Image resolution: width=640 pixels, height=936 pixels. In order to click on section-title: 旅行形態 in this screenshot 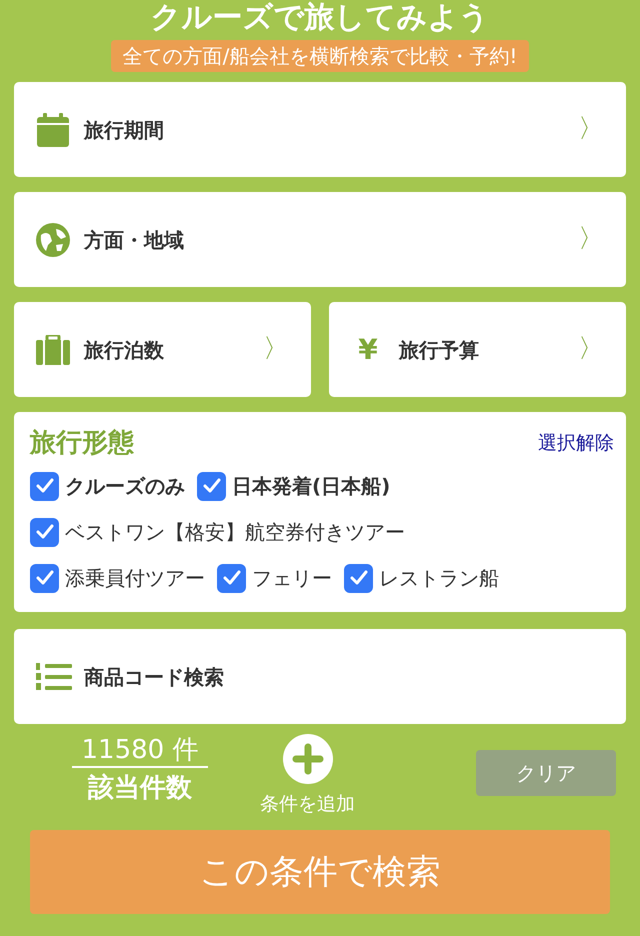, I will do `click(82, 443)`.